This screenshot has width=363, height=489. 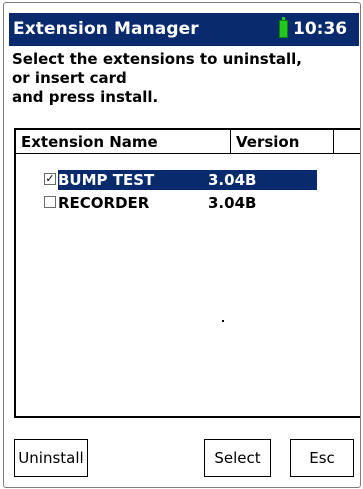 I want to click on extension-name: RECORDER, so click(x=104, y=203).